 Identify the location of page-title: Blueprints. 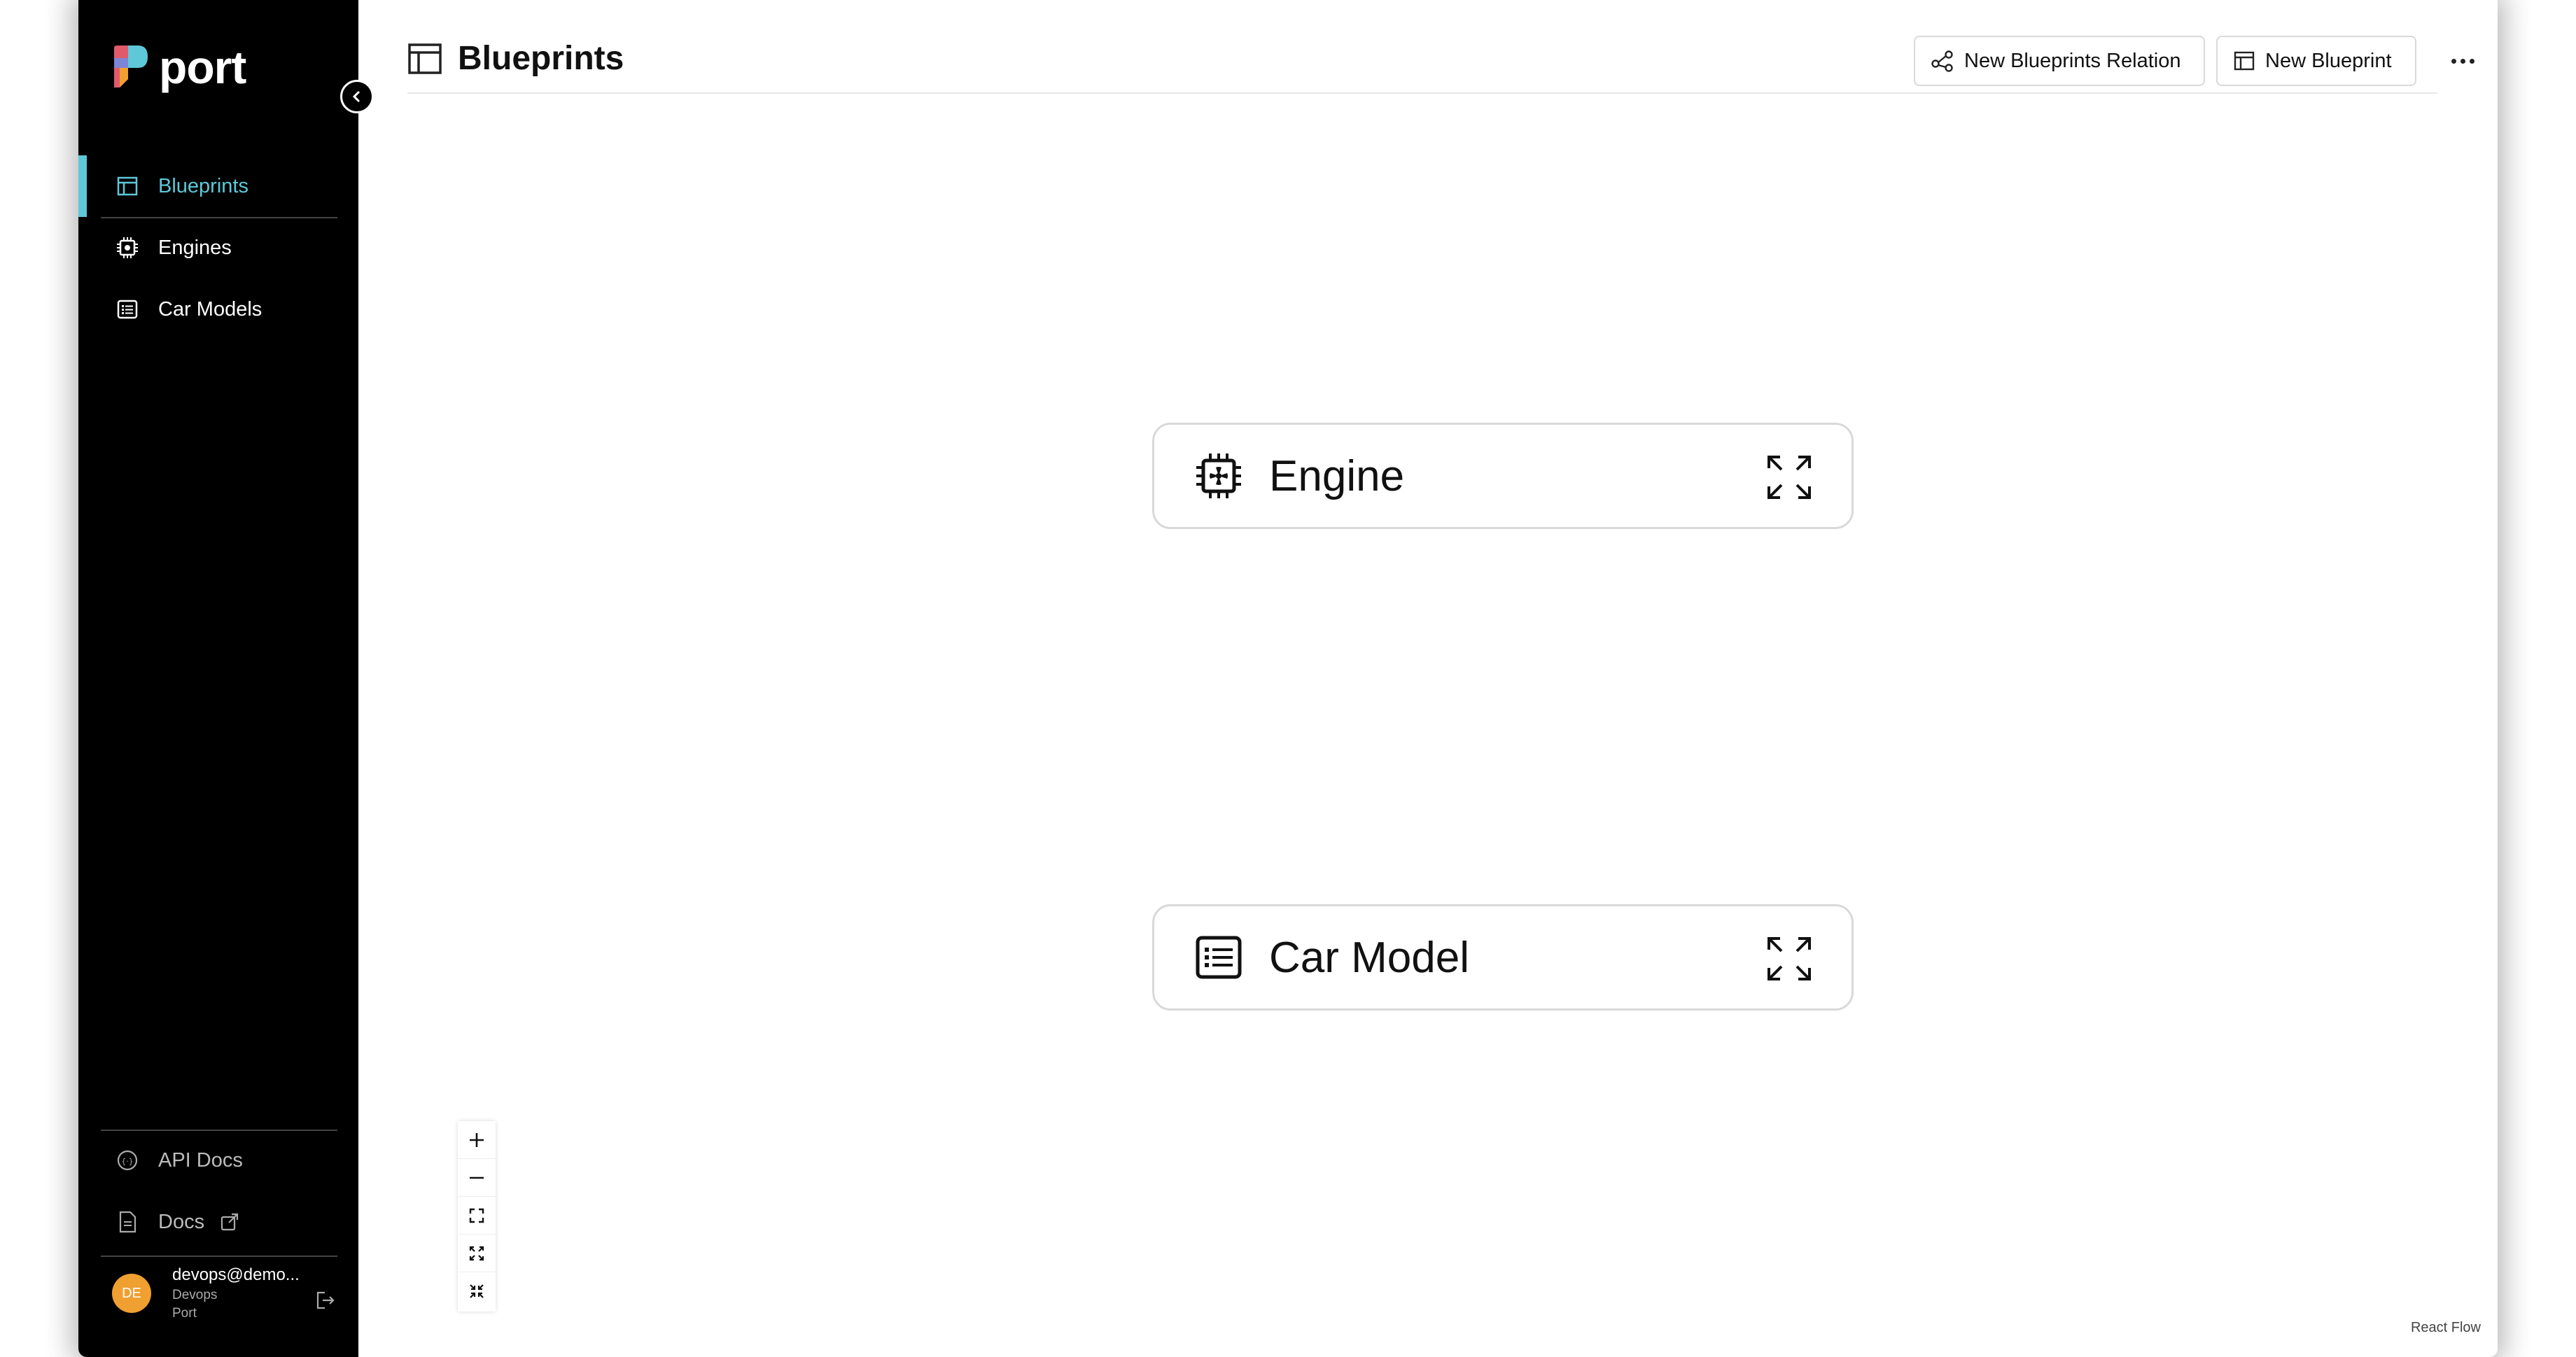
(541, 58).